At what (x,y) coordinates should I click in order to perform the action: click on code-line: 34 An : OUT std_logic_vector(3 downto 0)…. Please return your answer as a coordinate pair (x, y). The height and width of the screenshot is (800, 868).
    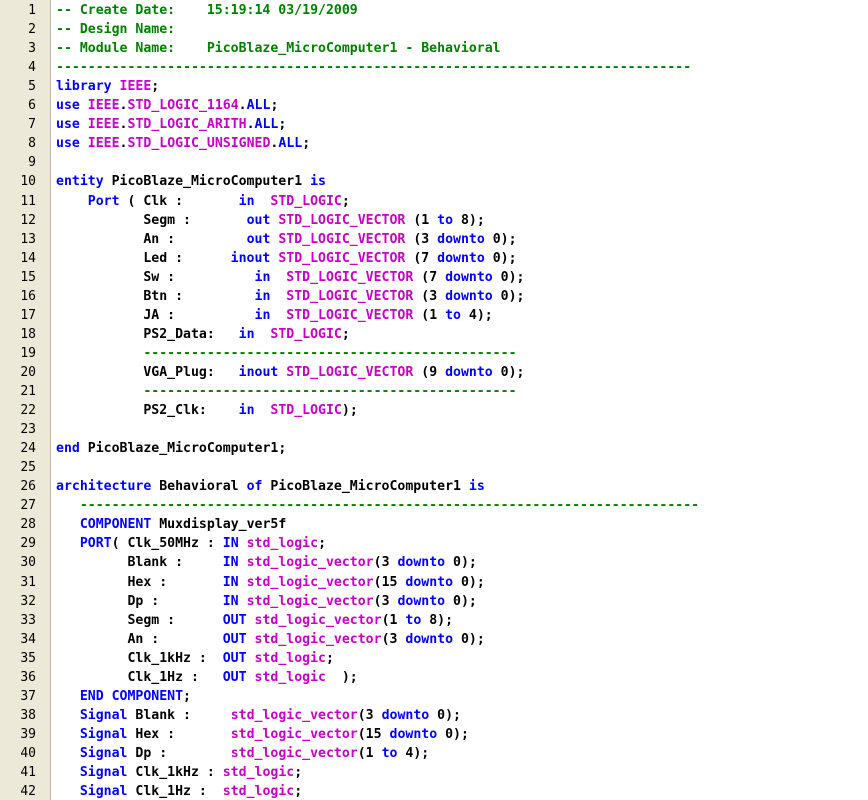
    Looking at the image, I should click on (434, 639).